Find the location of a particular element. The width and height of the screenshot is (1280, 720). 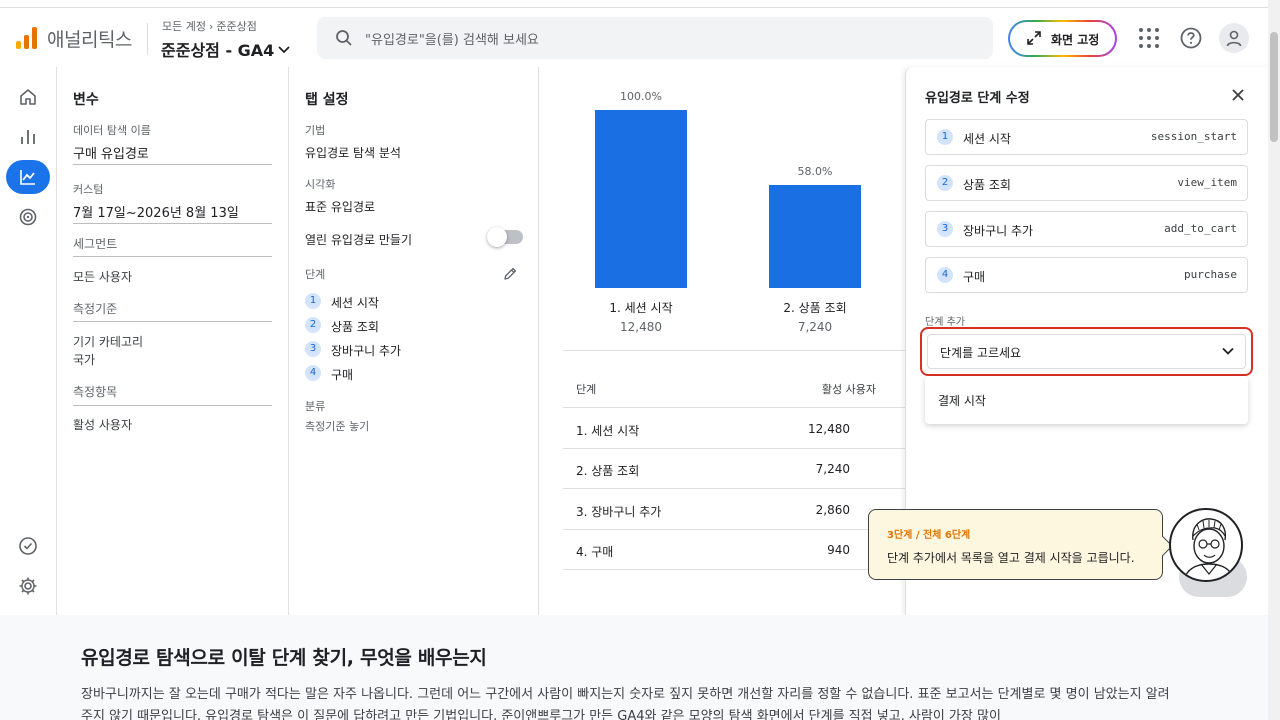

nav-home is located at coordinates (28, 97).